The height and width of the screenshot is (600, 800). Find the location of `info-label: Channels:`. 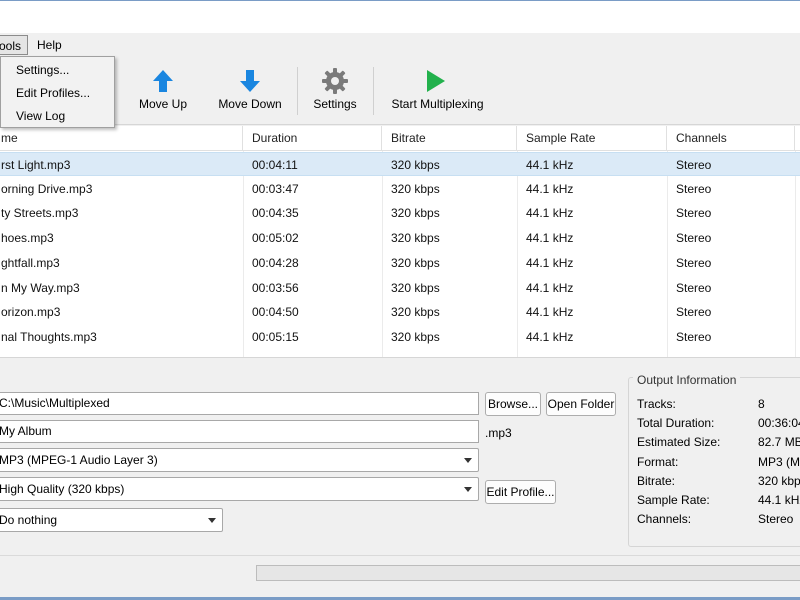

info-label: Channels: is located at coordinates (664, 519).